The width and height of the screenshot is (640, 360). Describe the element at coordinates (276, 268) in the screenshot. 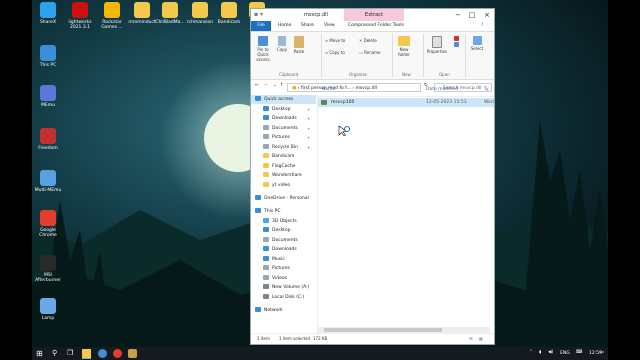

I see `nav-item: Pictures` at that location.